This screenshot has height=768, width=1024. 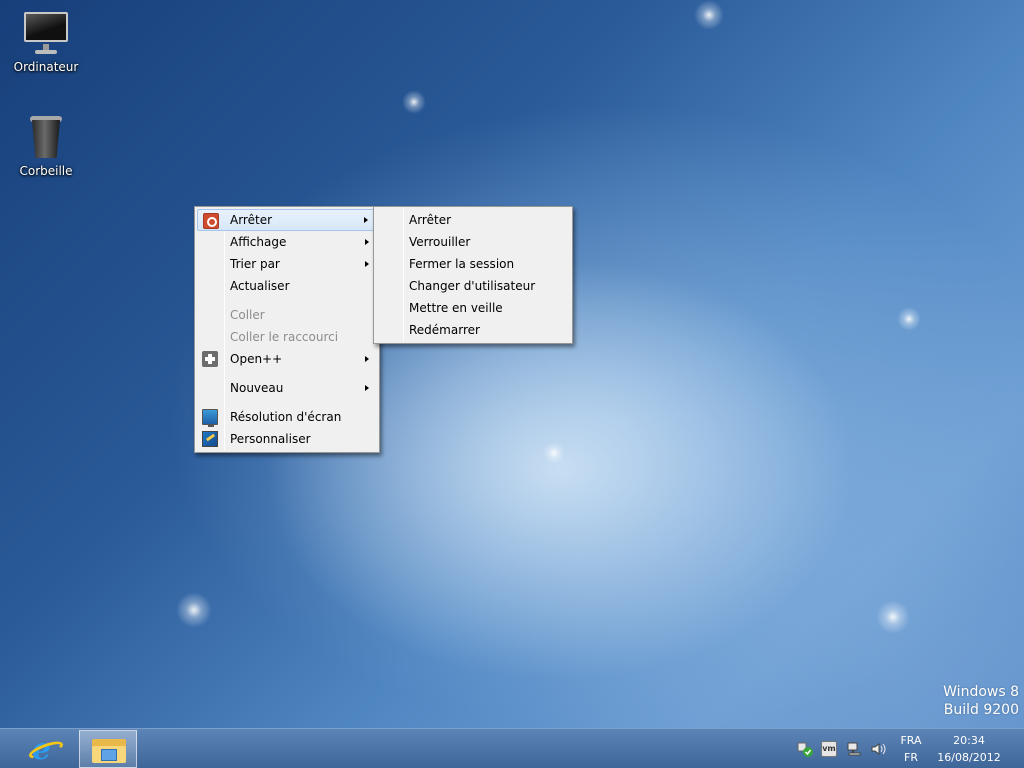 I want to click on keyboard-layout: FR, so click(x=911, y=757).